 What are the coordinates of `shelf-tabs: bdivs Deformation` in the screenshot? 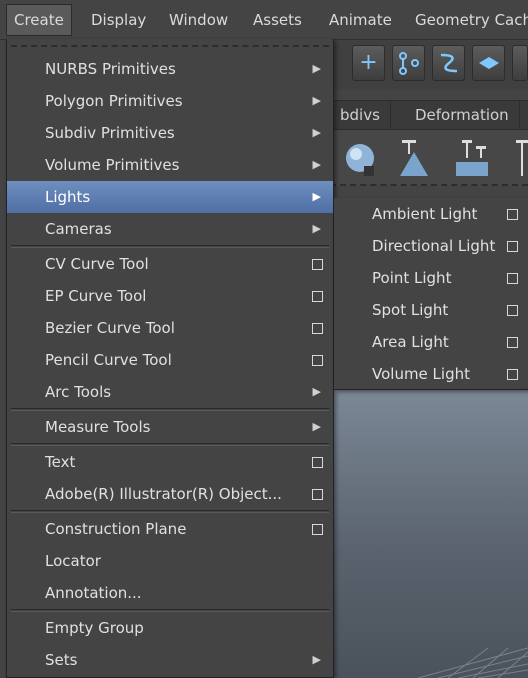 It's located at (429, 115).